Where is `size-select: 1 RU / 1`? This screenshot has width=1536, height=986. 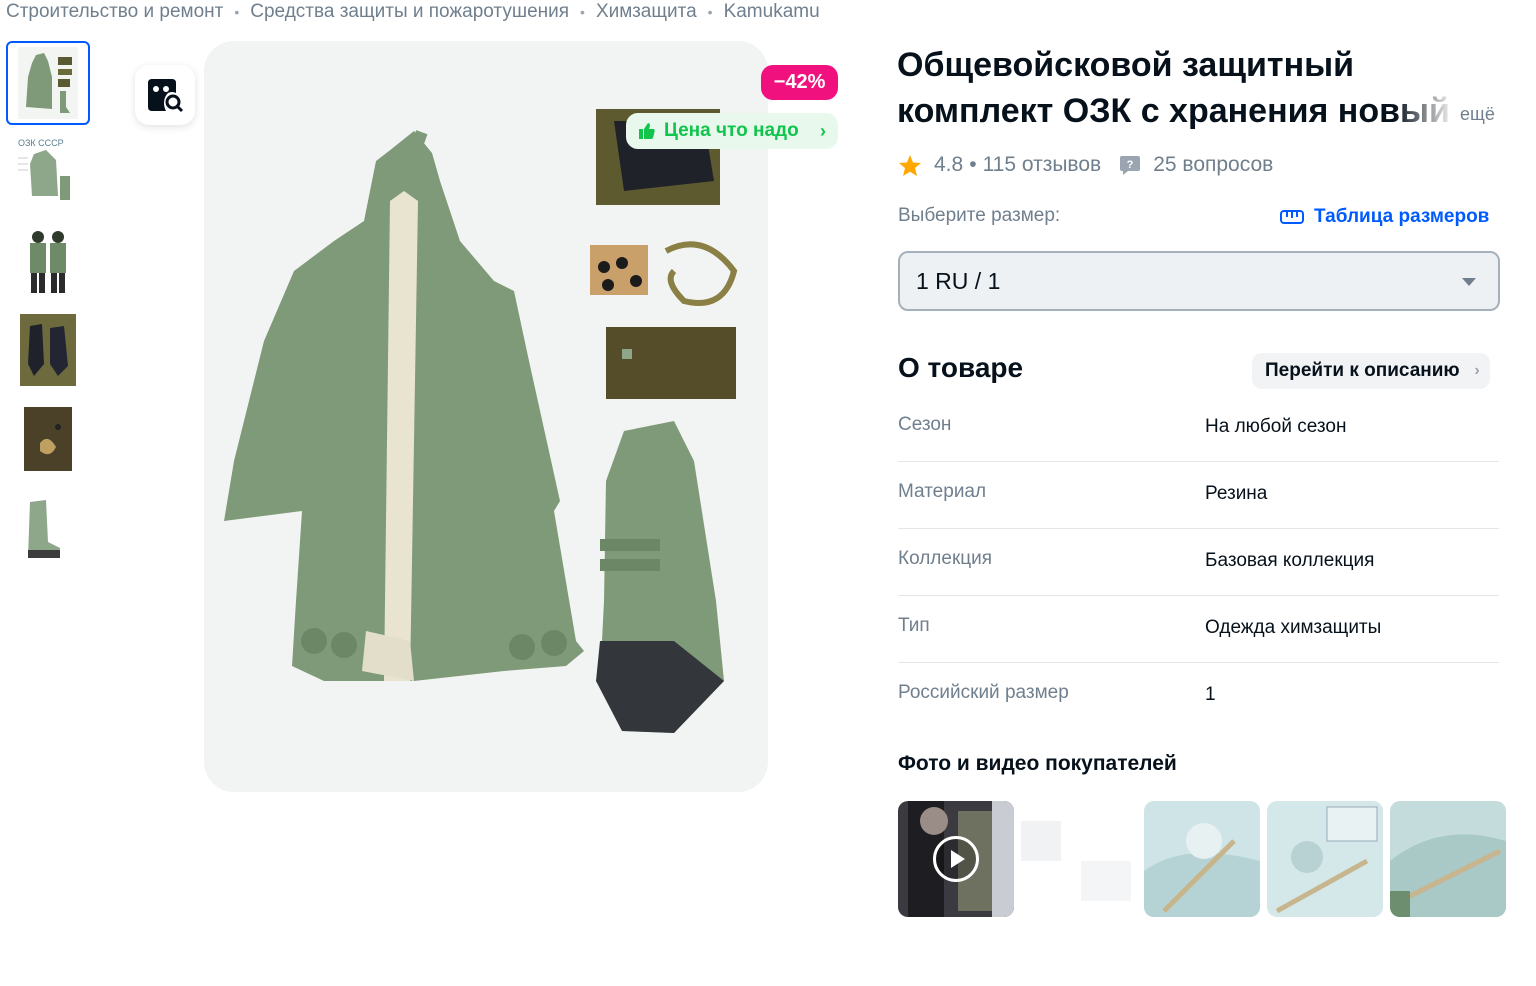 size-select: 1 RU / 1 is located at coordinates (1199, 281).